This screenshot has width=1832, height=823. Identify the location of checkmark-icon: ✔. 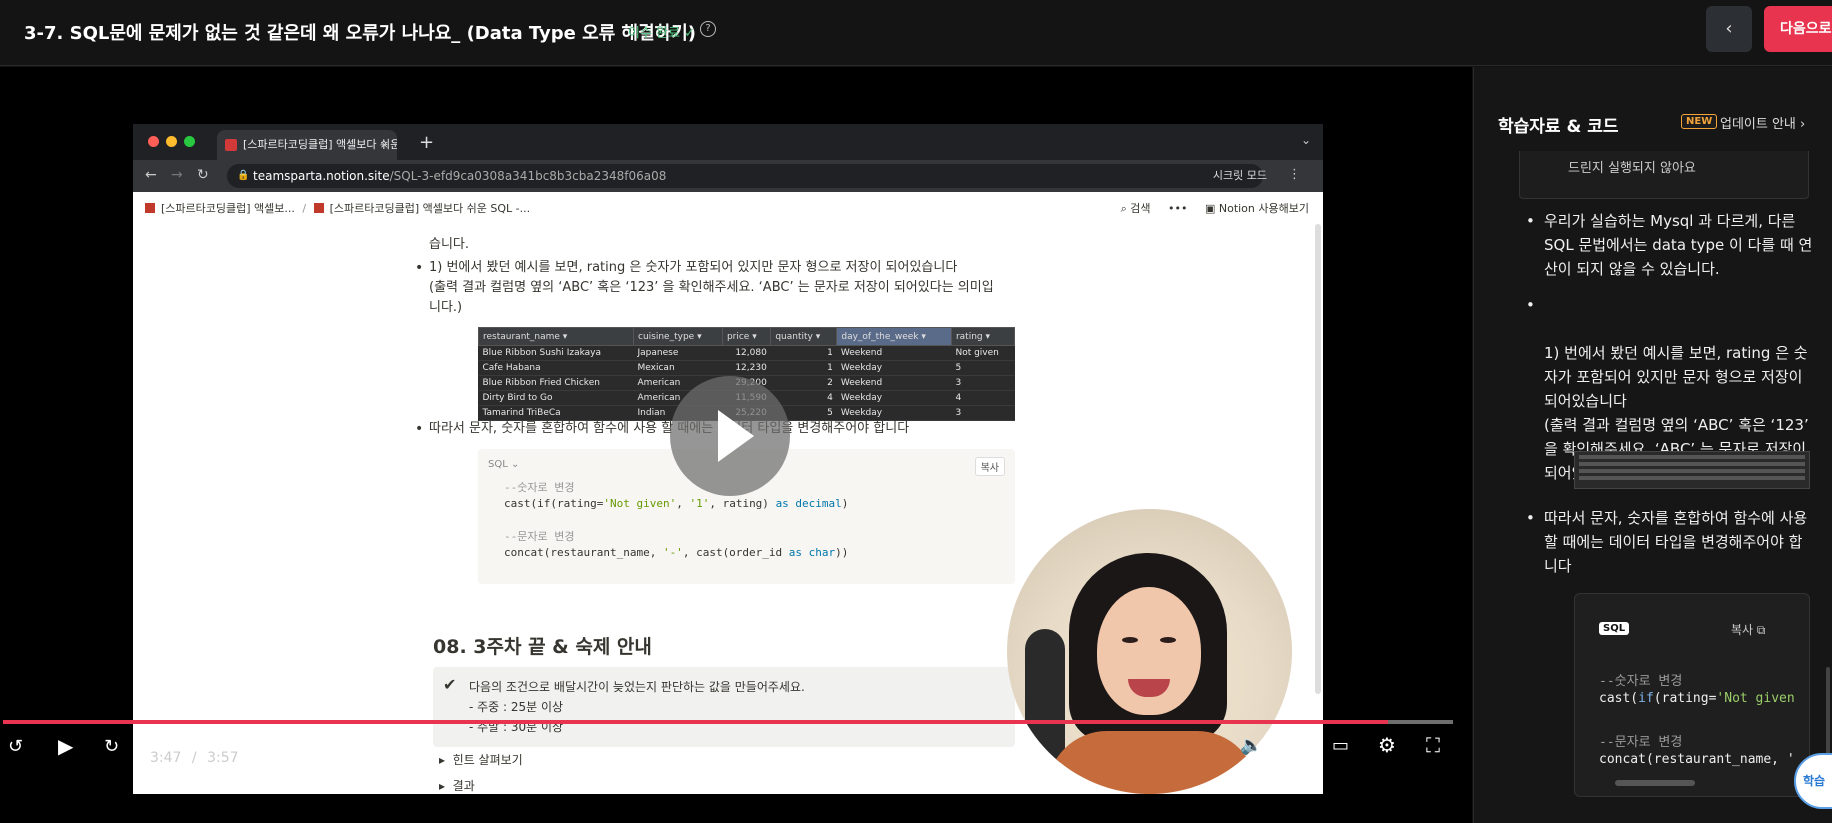
(450, 684).